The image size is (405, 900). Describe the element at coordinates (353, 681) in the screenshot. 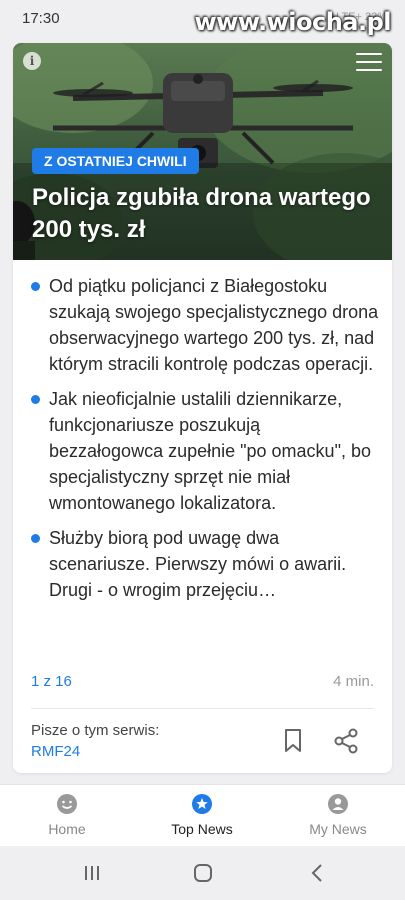

I see `read-time: 4 min.` at that location.